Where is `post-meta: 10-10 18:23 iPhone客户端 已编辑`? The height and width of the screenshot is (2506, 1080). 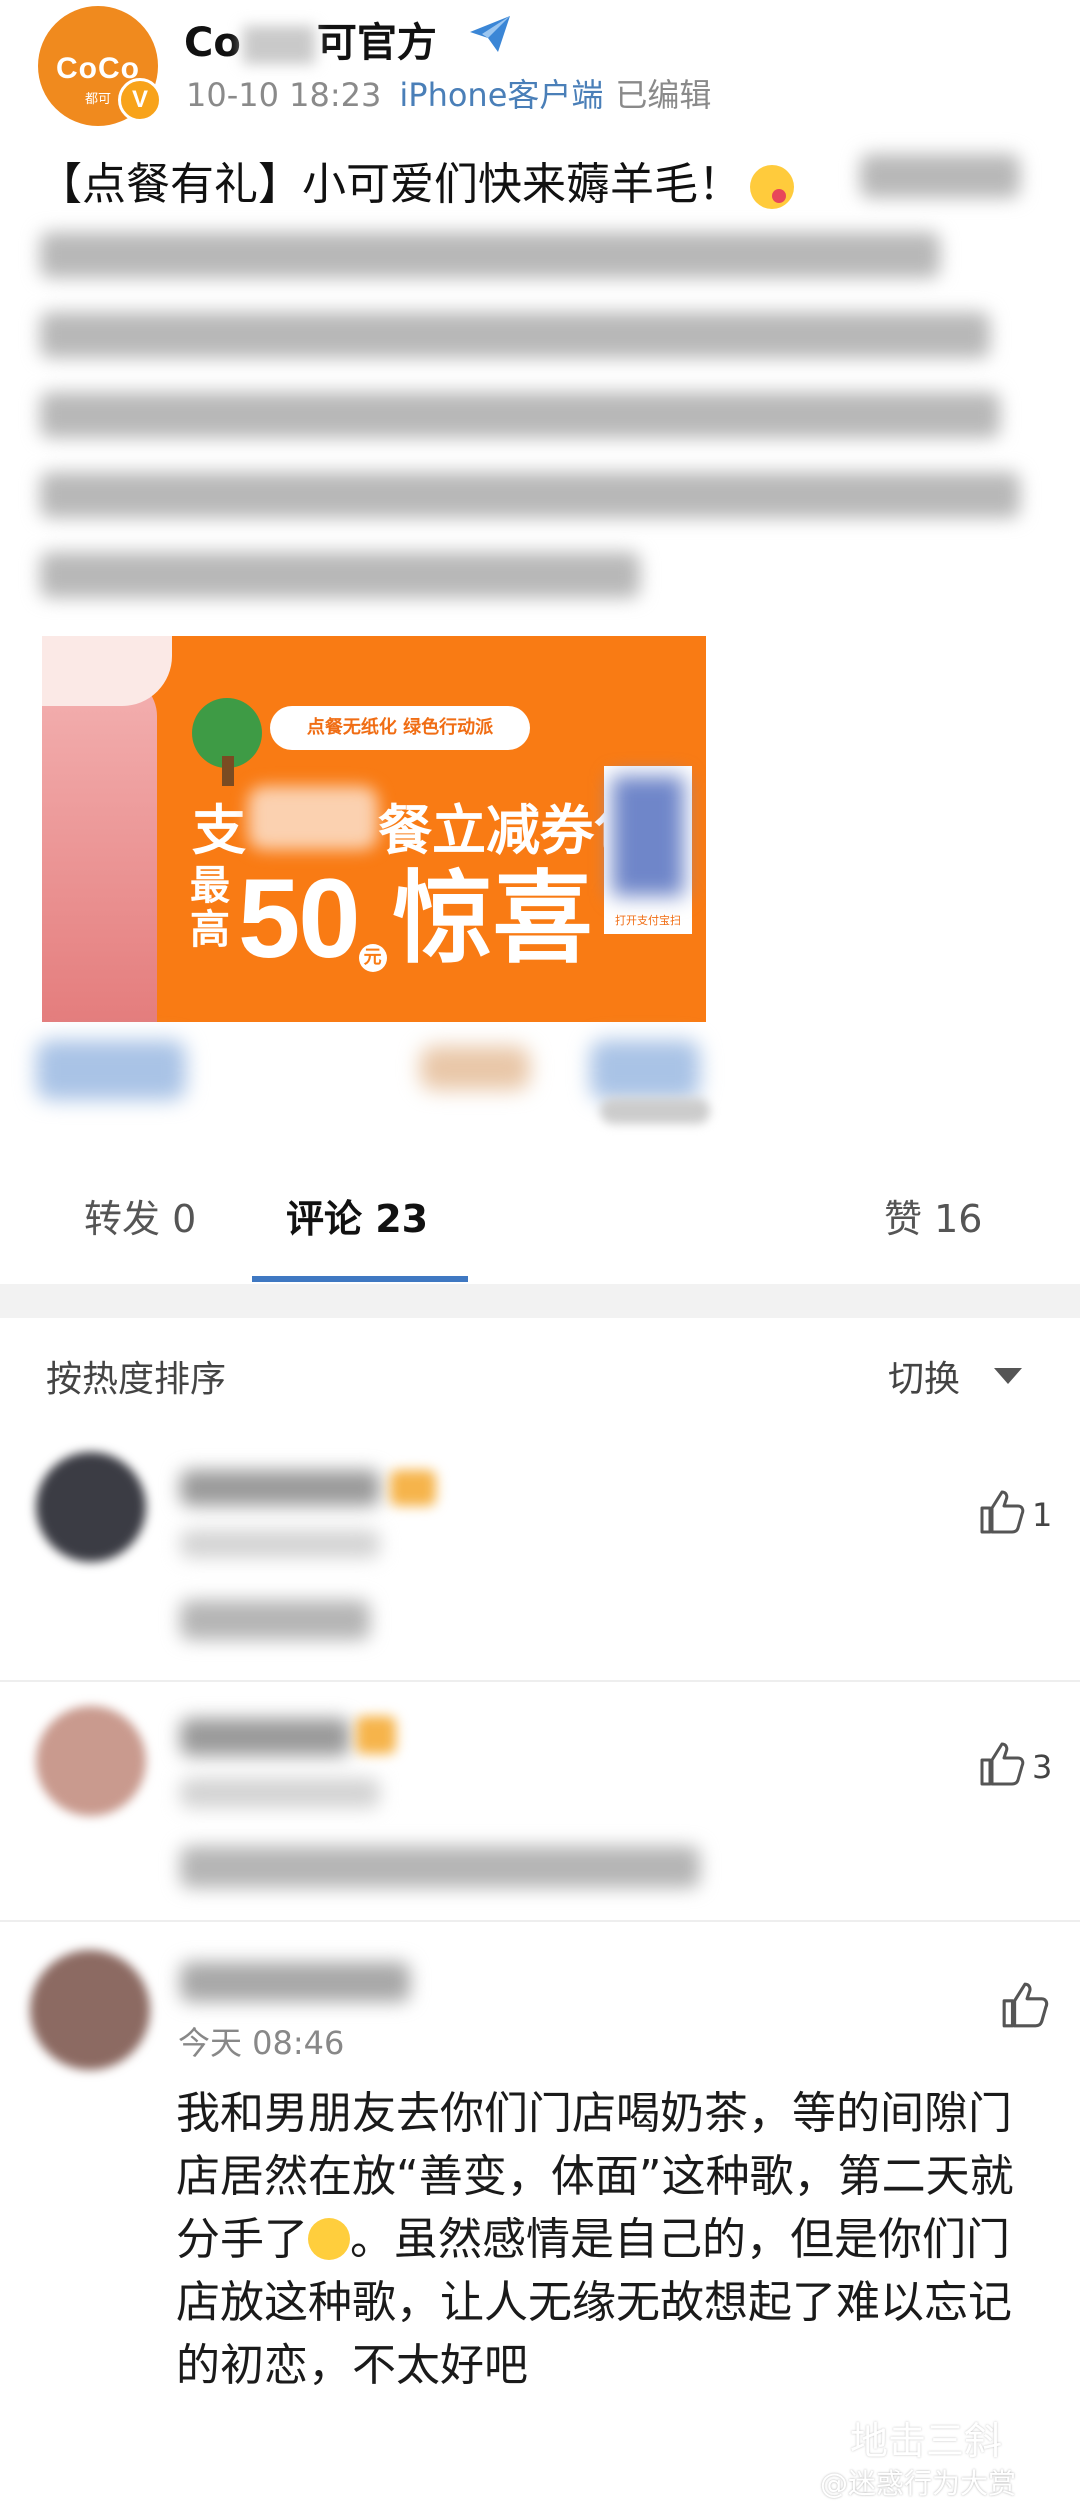 post-meta: 10-10 18:23 iPhone客户端 已编辑 is located at coordinates (448, 93).